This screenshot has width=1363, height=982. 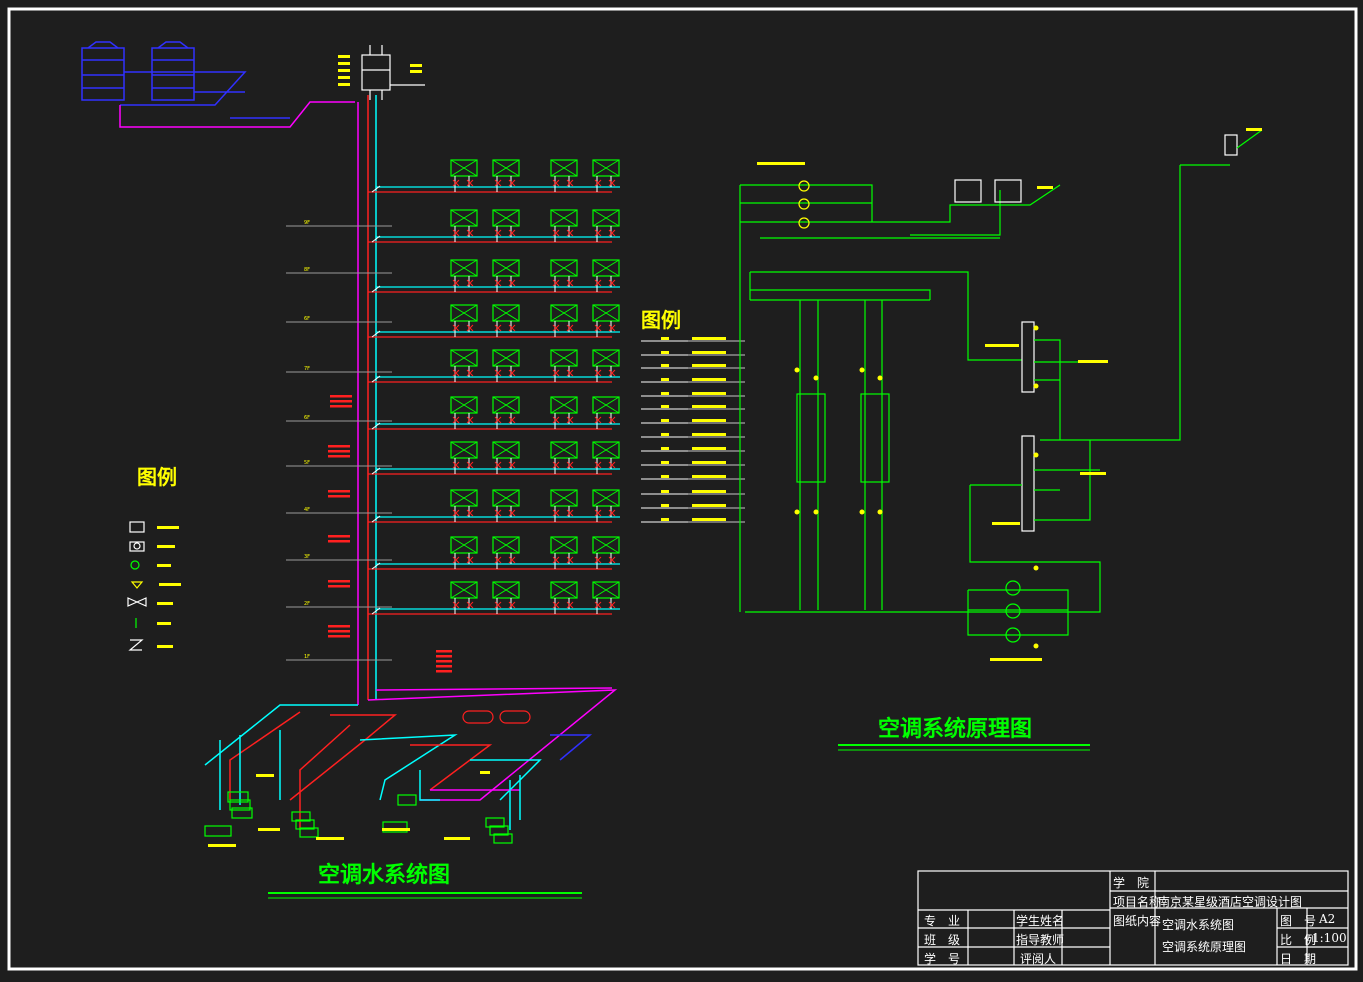 I want to click on tb-student-label: 学生姓名, so click(x=1040, y=921).